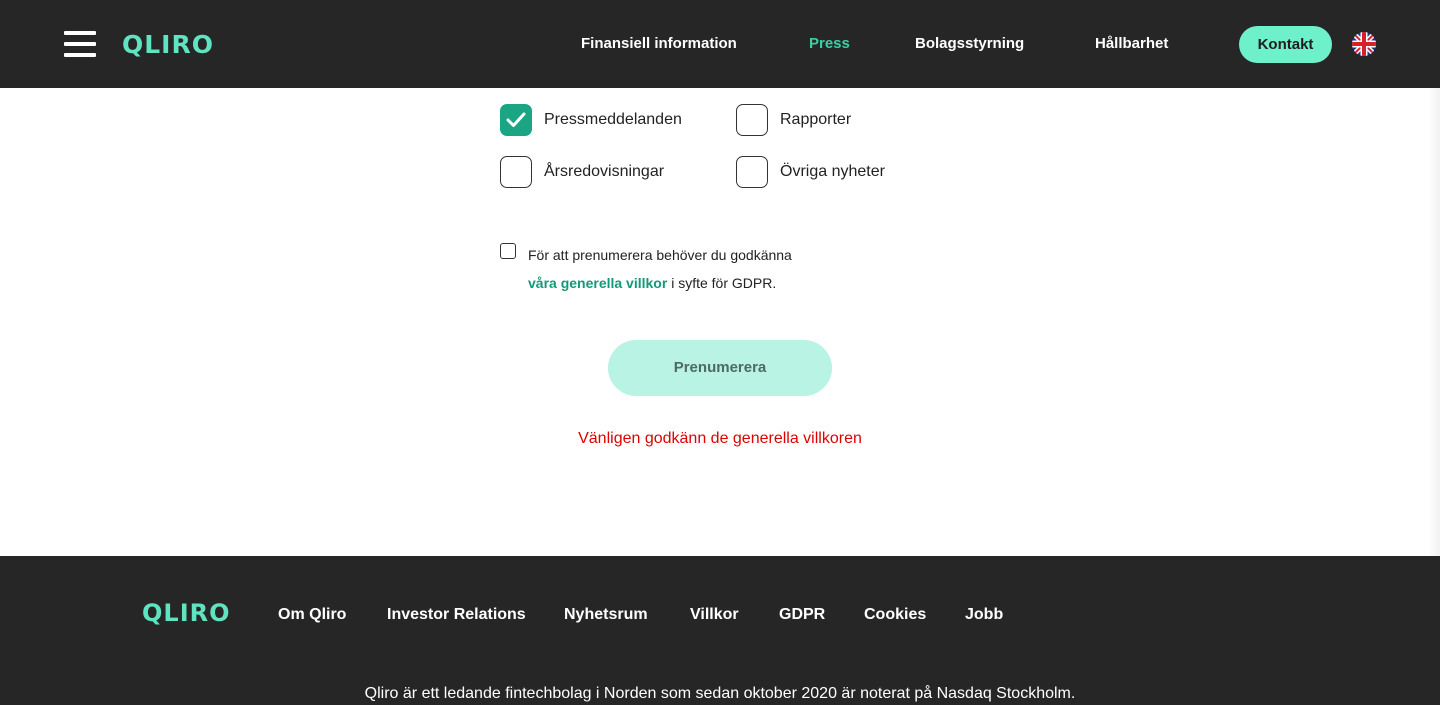  What do you see at coordinates (816, 119) in the screenshot?
I see `label-rapporter: Rapporter` at bounding box center [816, 119].